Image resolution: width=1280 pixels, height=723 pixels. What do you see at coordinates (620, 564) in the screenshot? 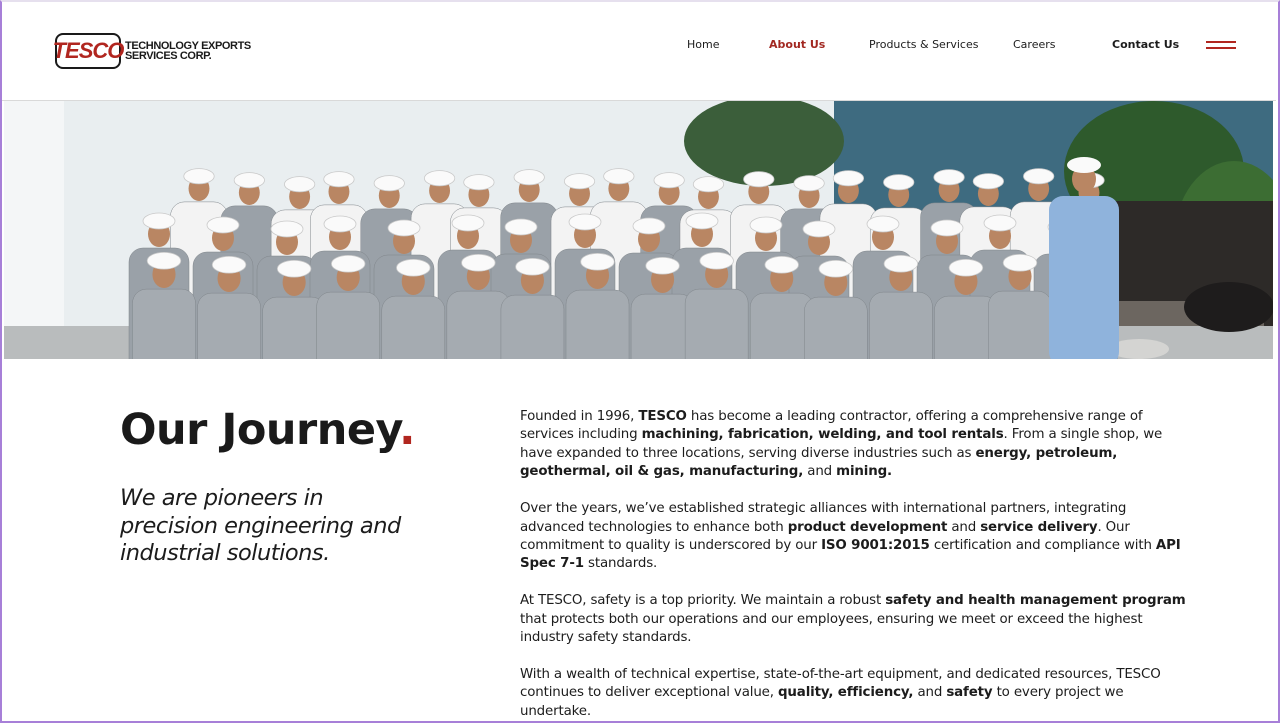
I see `text: standards.` at bounding box center [620, 564].